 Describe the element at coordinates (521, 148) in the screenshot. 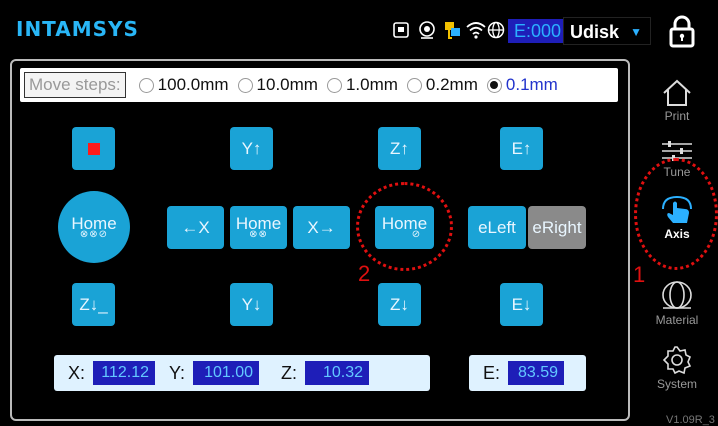

I see `e-up-button: E↑` at that location.